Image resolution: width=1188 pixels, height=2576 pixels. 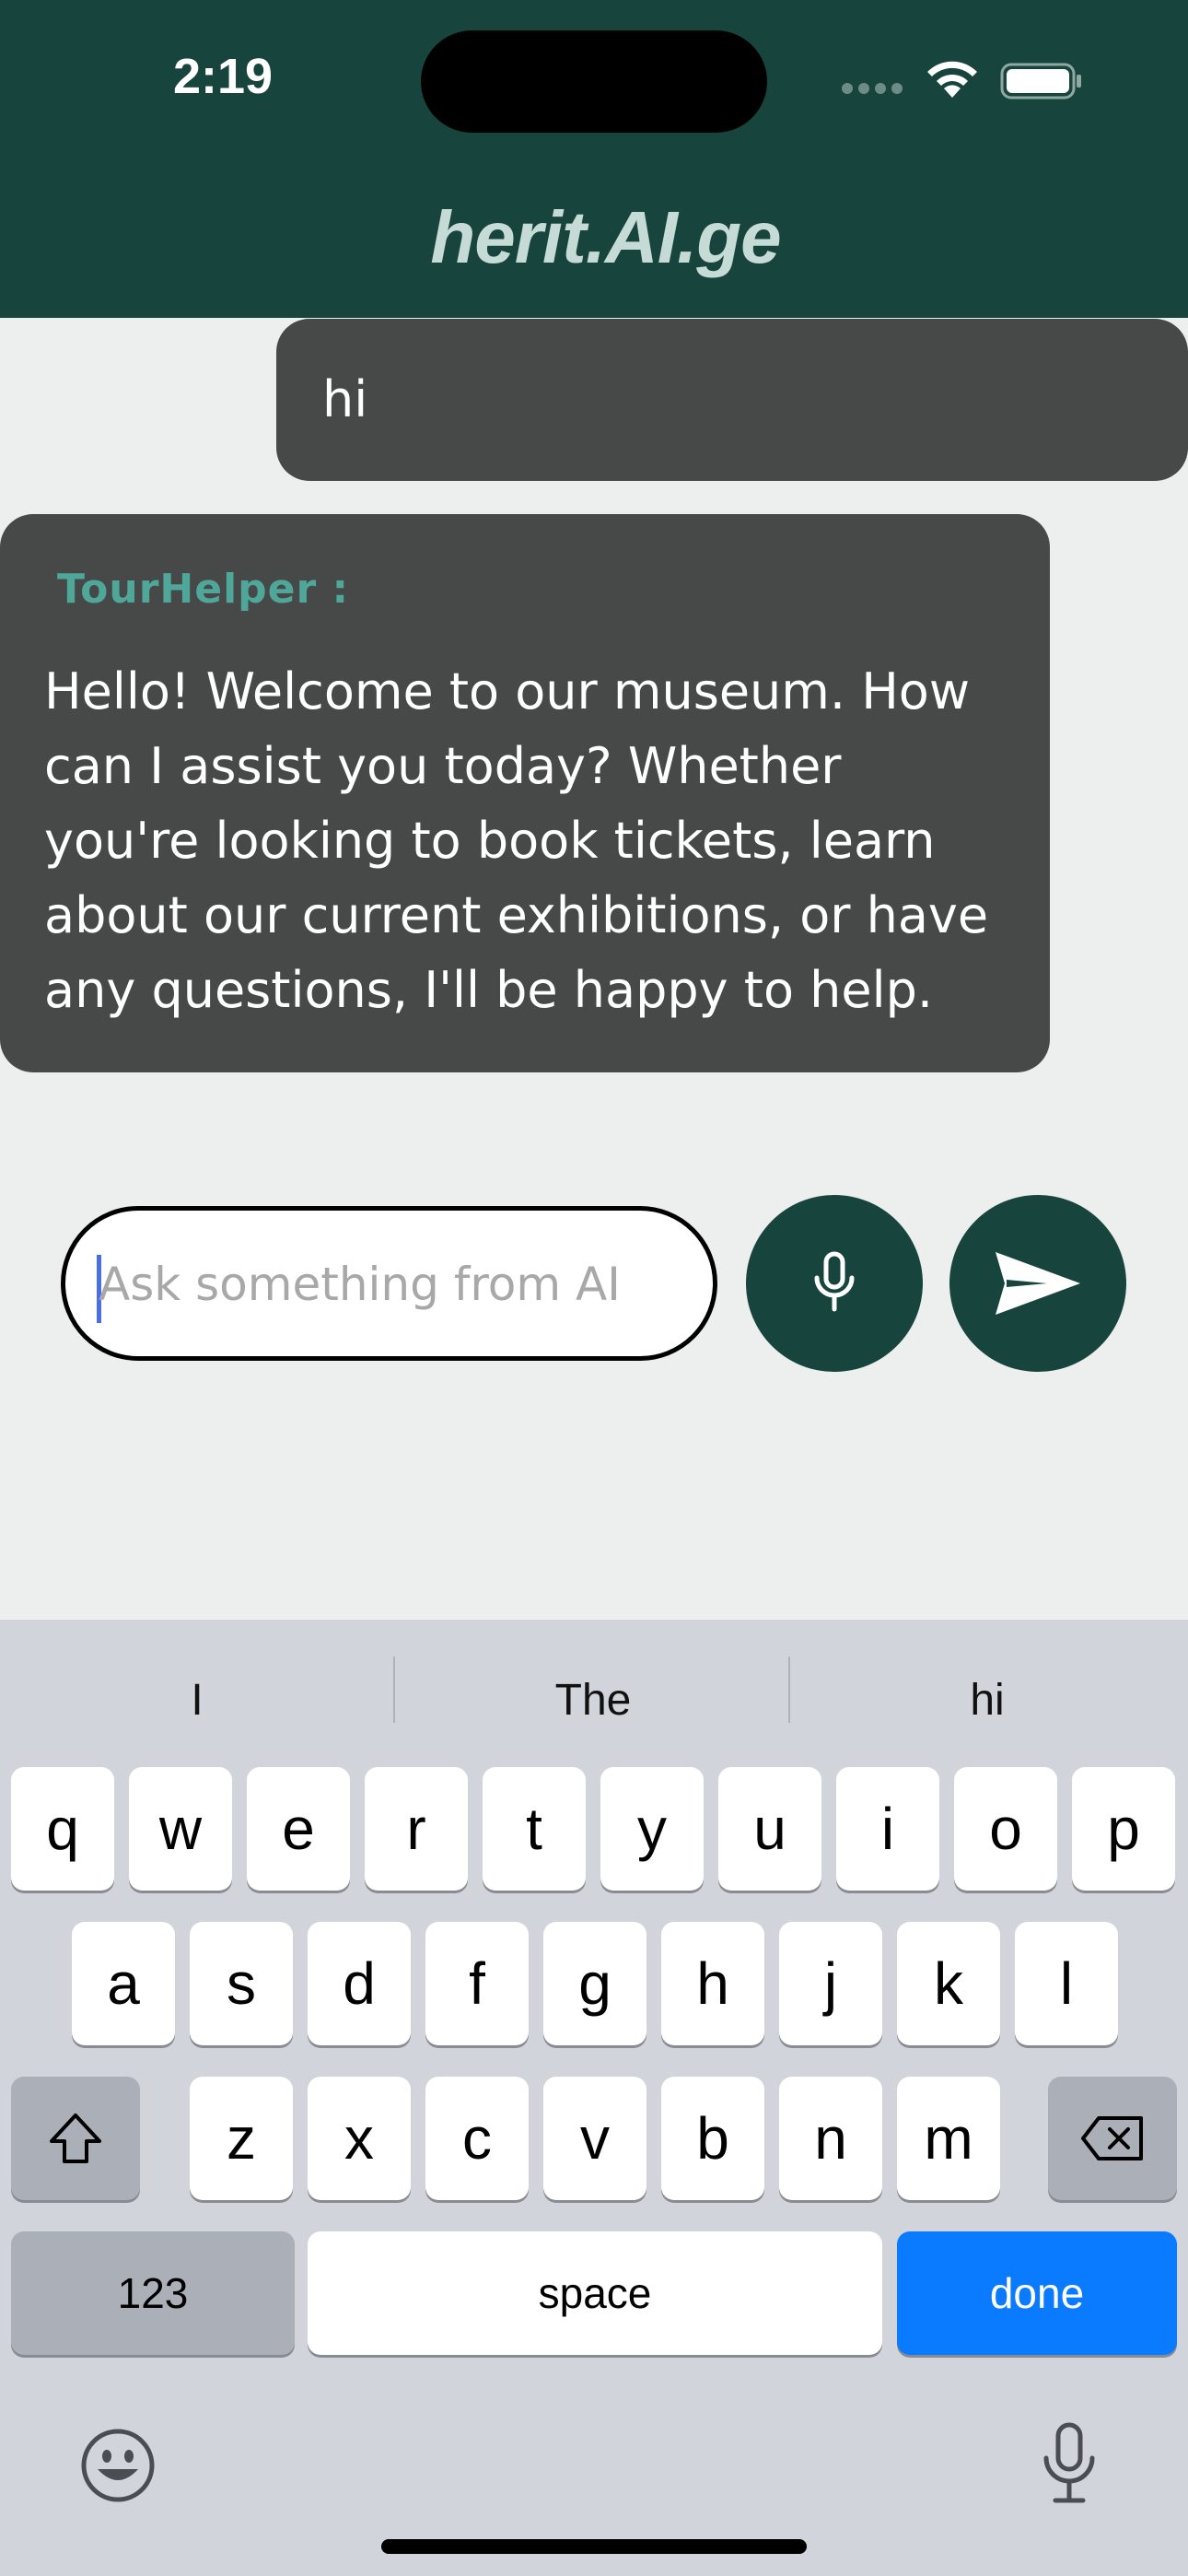 I want to click on wifi-icon, so click(x=952, y=79).